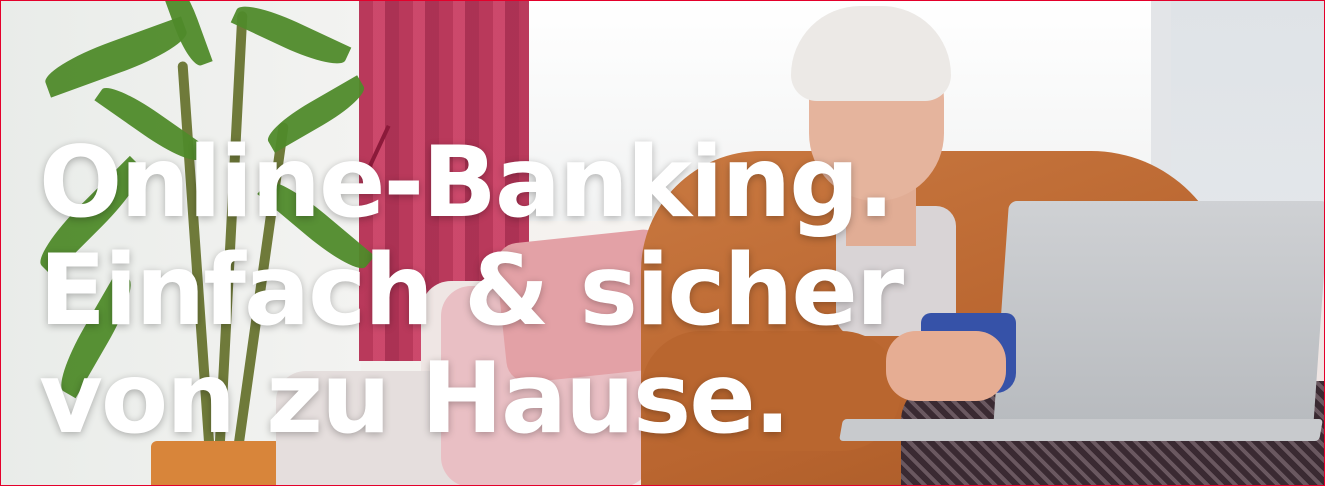 The width and height of the screenshot is (1325, 486). Describe the element at coordinates (1158, 316) in the screenshot. I see `laptop-icon` at that location.